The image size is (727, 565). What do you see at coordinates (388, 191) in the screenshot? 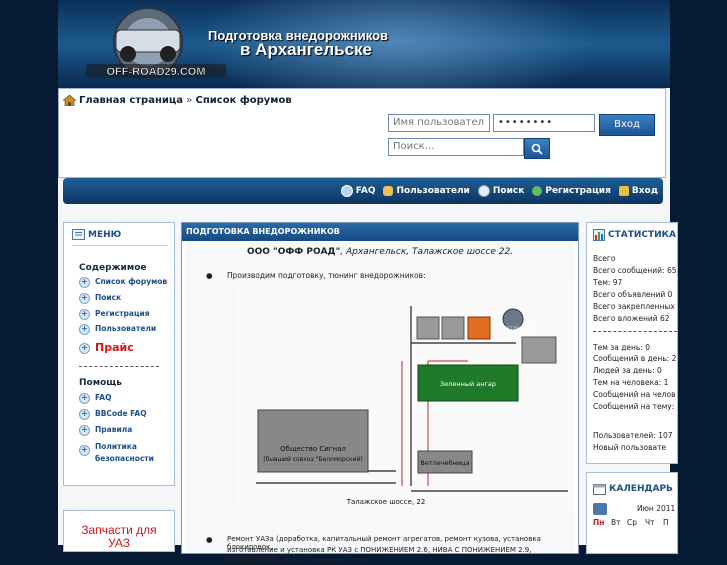
I see `users-icon` at bounding box center [388, 191].